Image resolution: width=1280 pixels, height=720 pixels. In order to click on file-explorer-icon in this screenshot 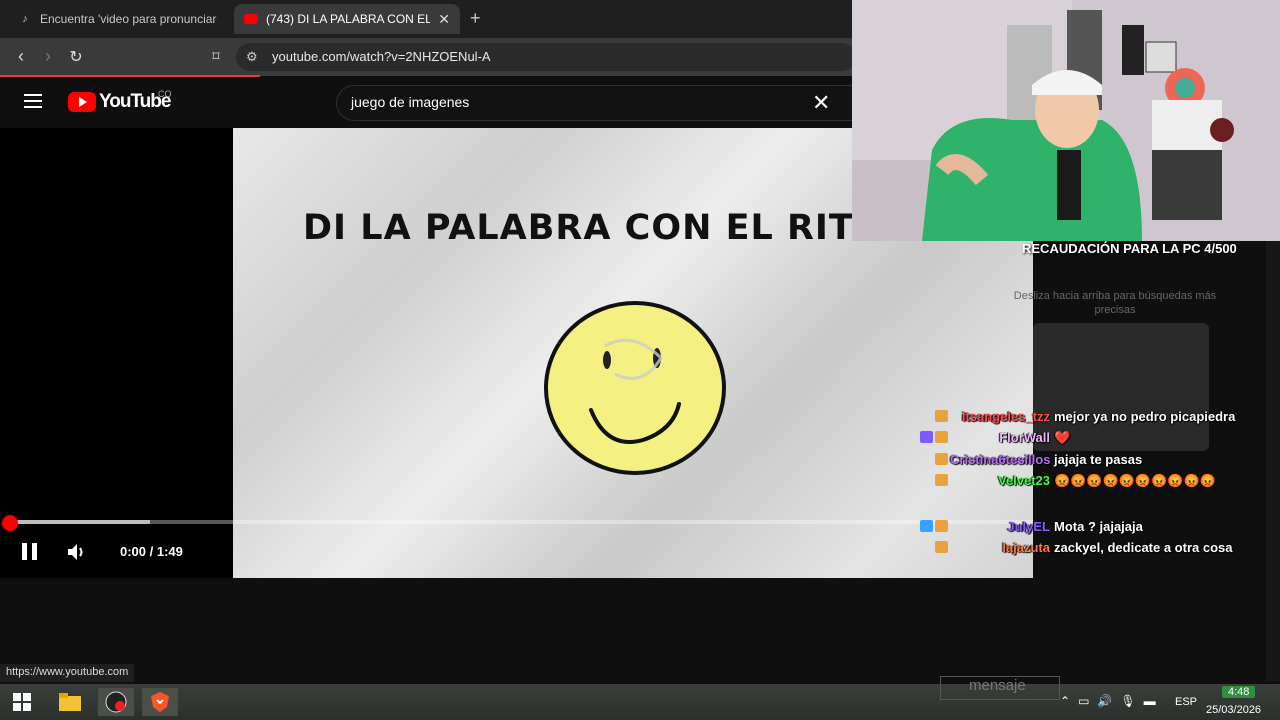, I will do `click(70, 702)`.